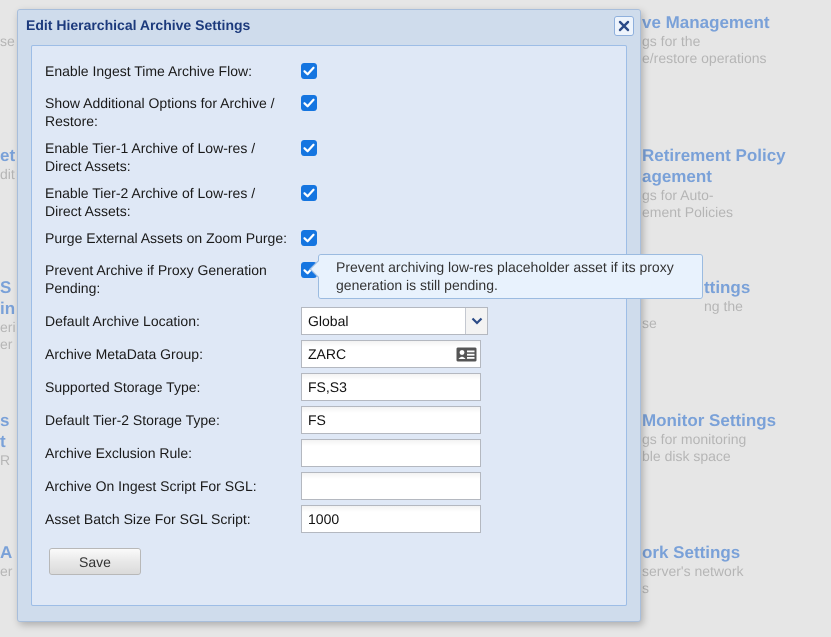 This screenshot has width=831, height=637. Describe the element at coordinates (149, 72) in the screenshot. I see `field-label: Enable Ingest Time Archive Flow:` at that location.